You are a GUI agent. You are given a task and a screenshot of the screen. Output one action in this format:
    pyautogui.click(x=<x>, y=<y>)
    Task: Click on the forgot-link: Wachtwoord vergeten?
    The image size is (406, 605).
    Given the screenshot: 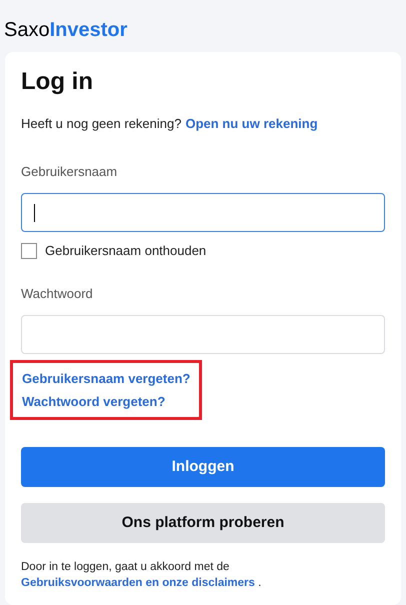 What is the action you would take?
    pyautogui.click(x=106, y=401)
    